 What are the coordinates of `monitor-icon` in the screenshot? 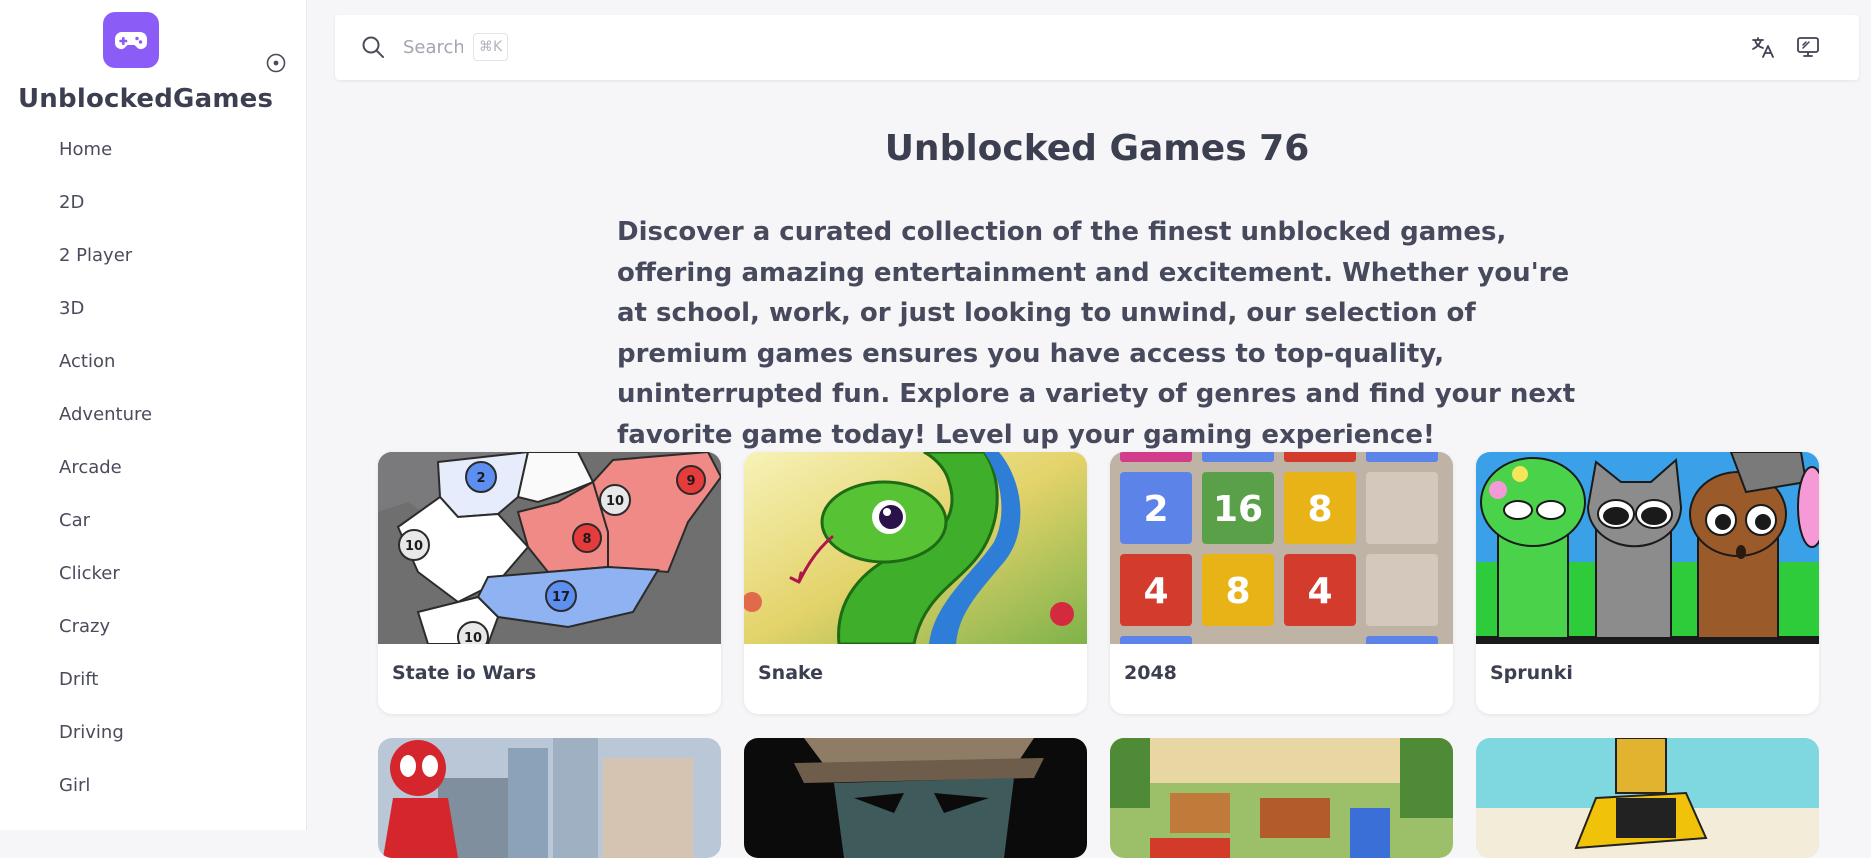 It's located at (1808, 47).